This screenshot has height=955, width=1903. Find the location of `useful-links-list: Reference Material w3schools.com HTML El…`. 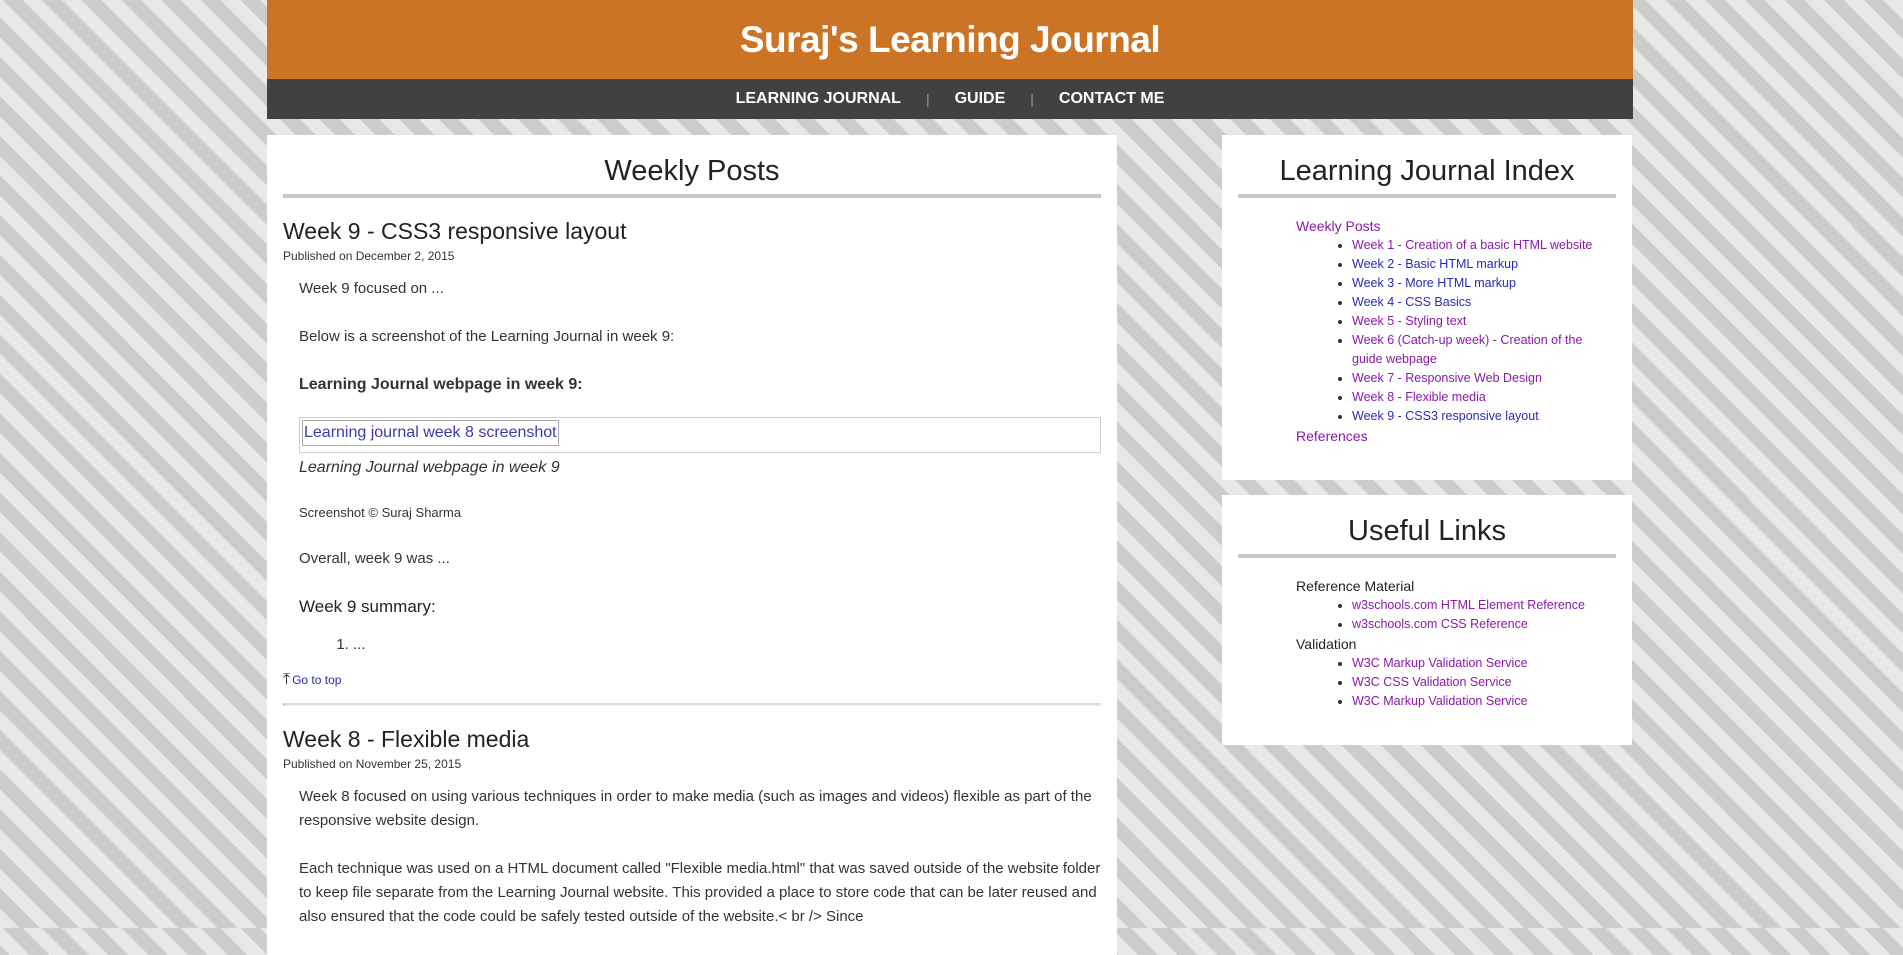

useful-links-list: Reference Material w3schools.com HTML El… is located at coordinates (1427, 643).